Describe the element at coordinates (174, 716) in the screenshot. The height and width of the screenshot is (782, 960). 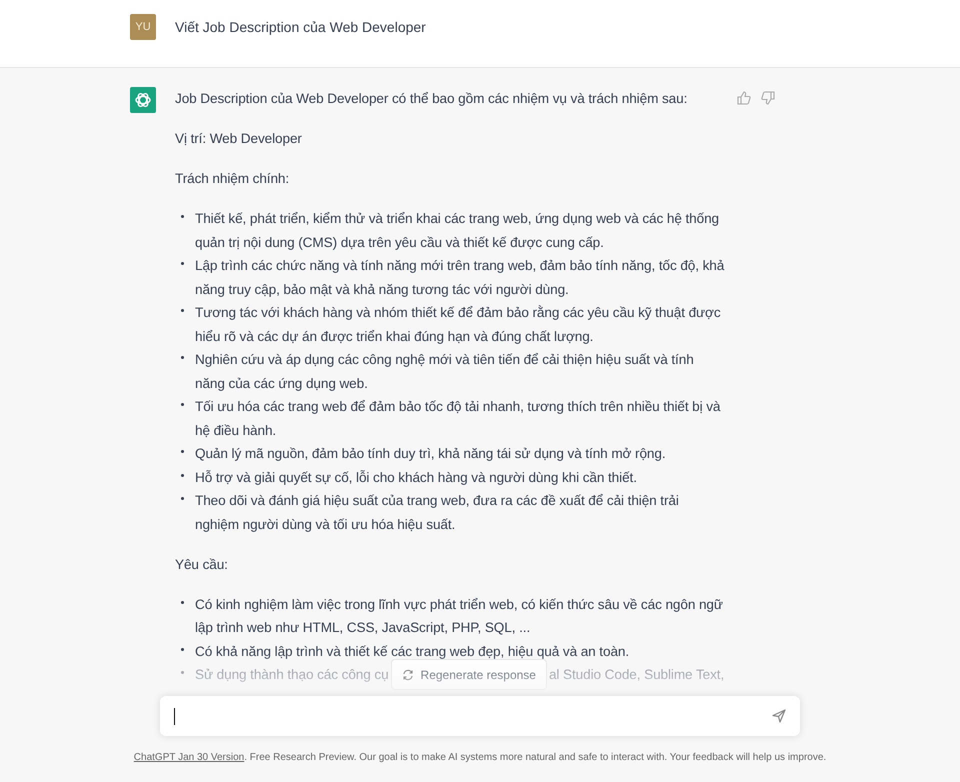
I see `text-cursor` at that location.